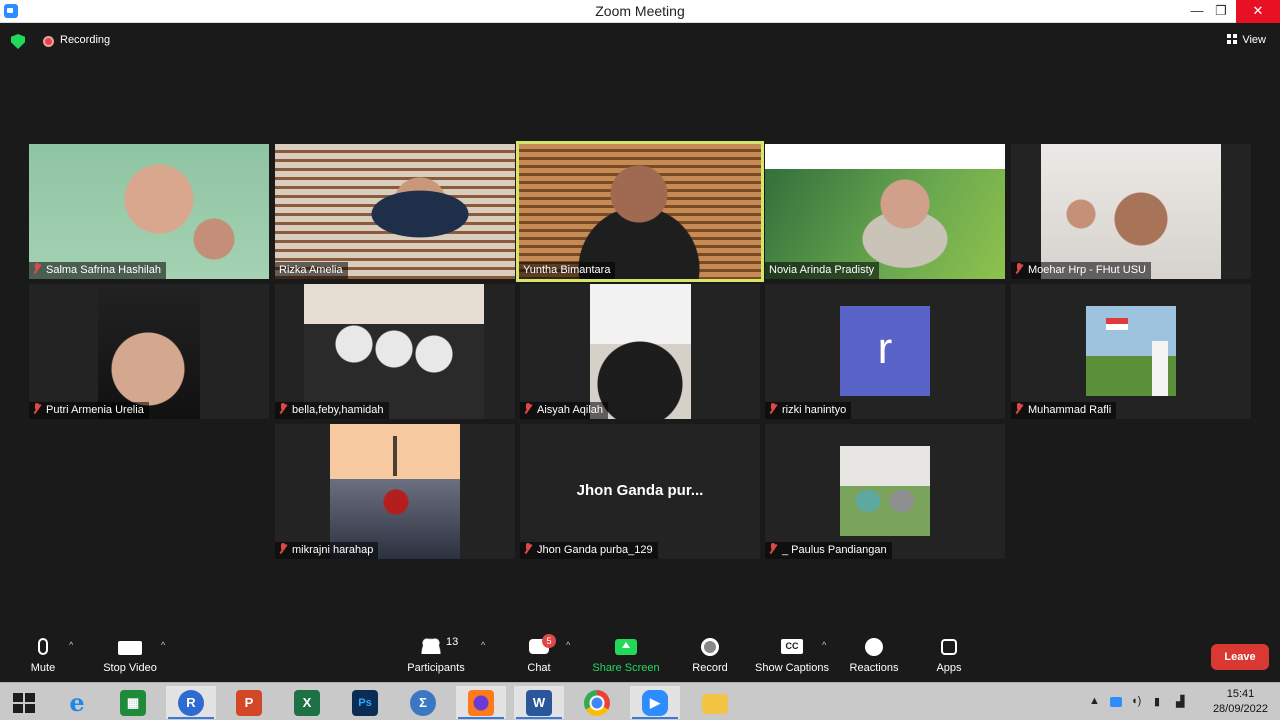  I want to click on participant-avatar: r, so click(885, 351).